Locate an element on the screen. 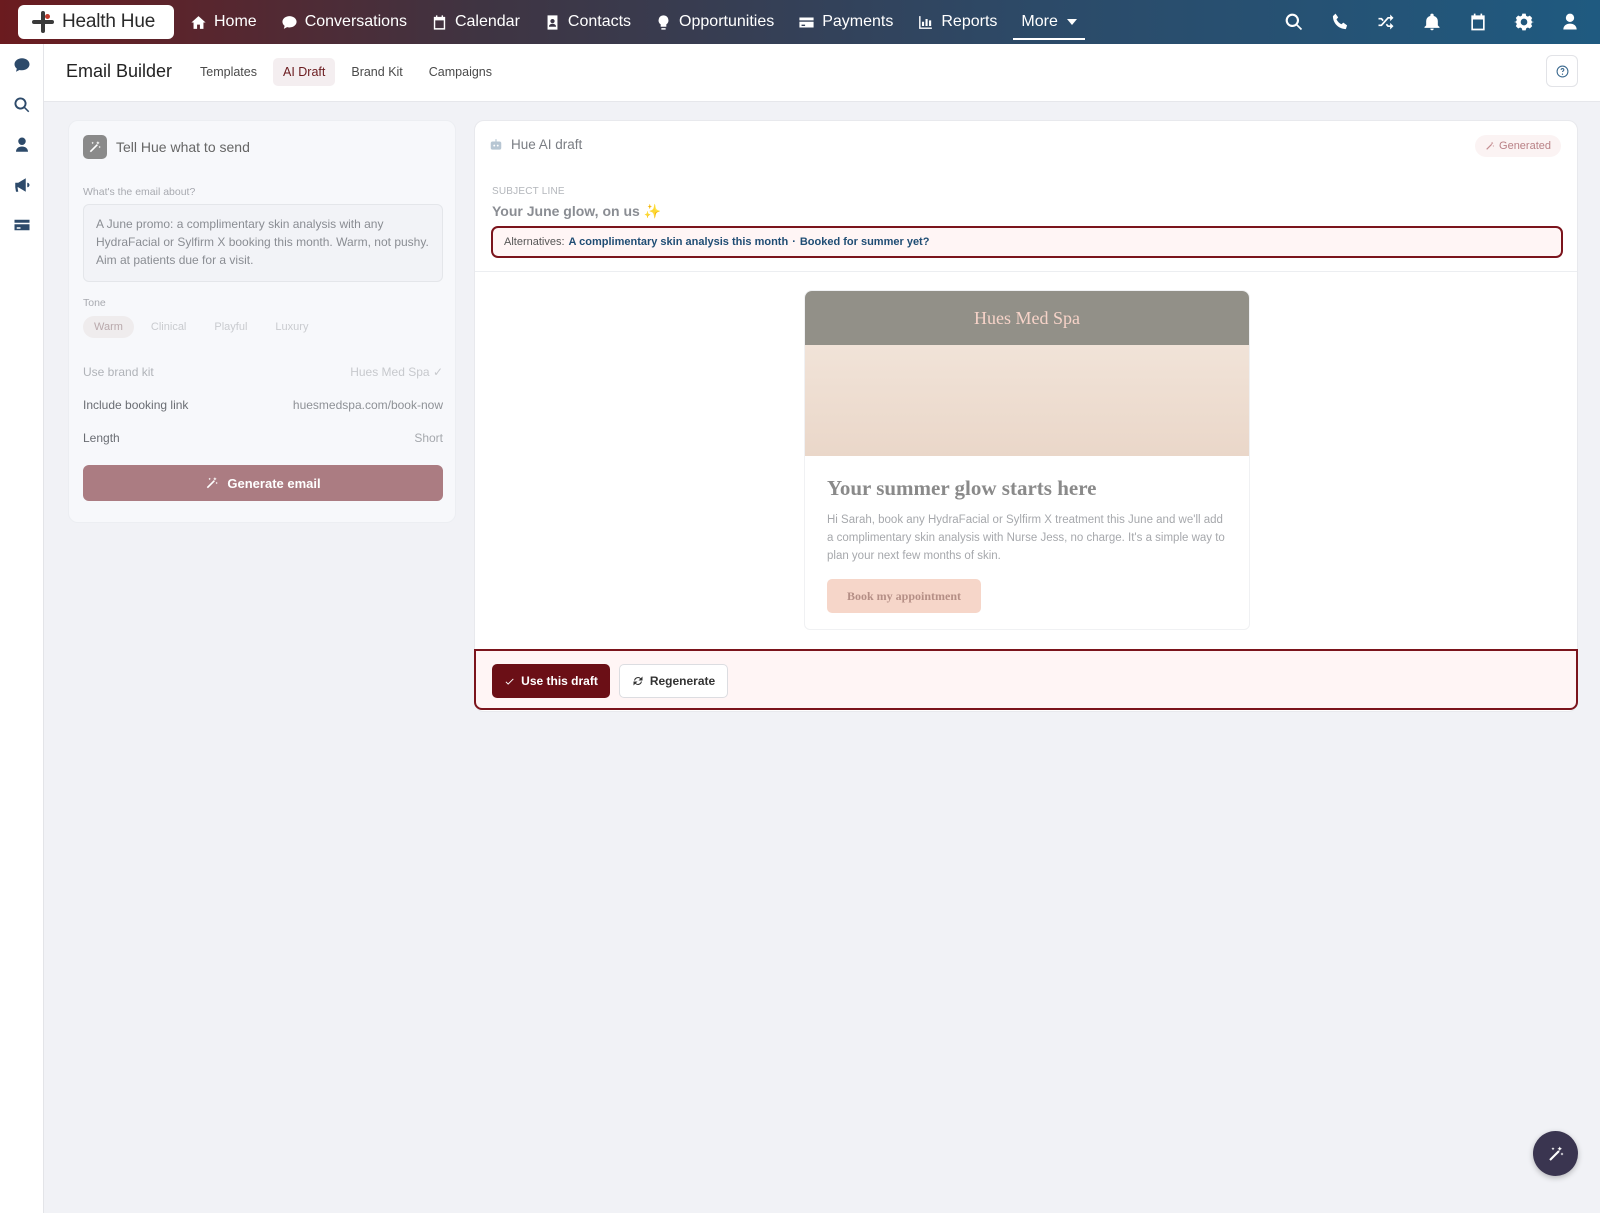  tab-campaigns: Campaigns is located at coordinates (460, 72).